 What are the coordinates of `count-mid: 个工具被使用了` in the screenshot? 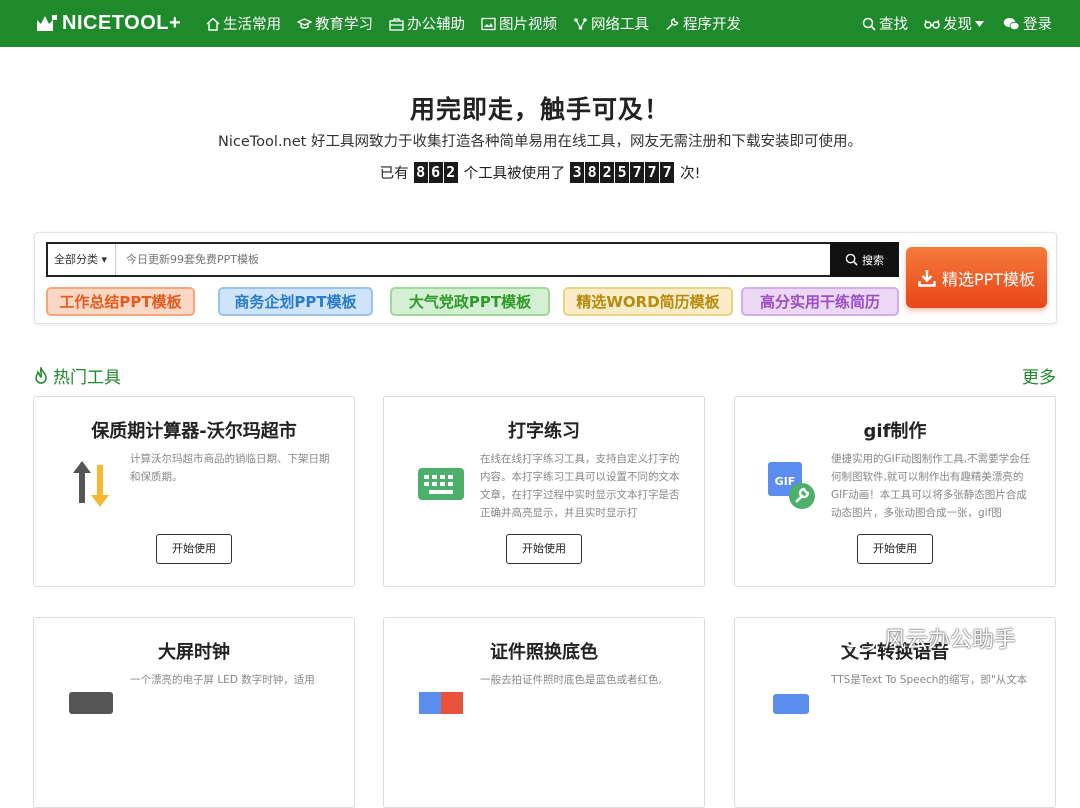 It's located at (514, 174).